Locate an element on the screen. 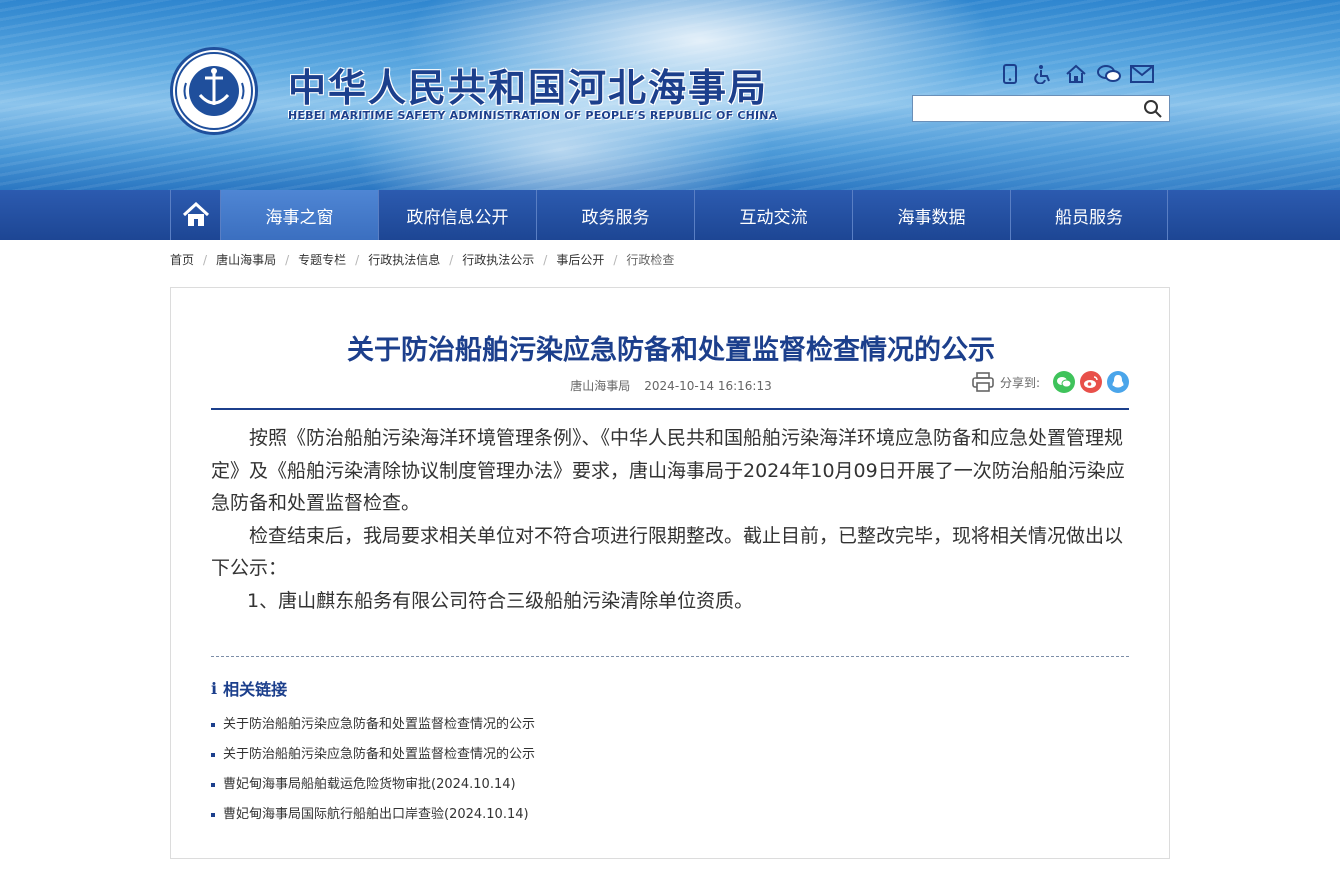 The width and height of the screenshot is (1340, 881). print-icon is located at coordinates (984, 382).